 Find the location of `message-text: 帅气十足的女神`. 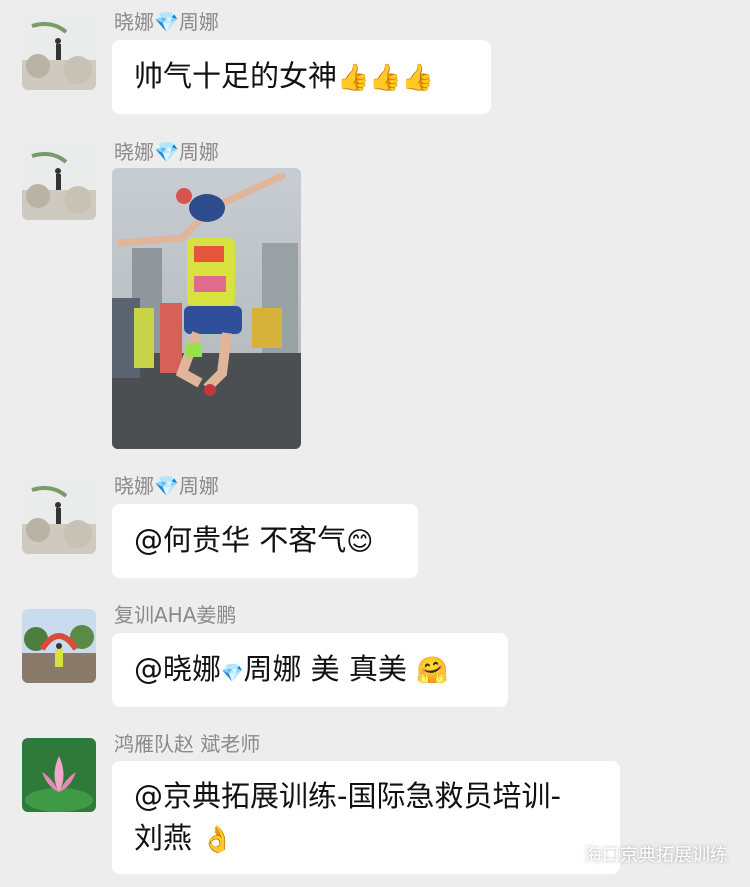

message-text: 帅气十足的女神 is located at coordinates (236, 76).